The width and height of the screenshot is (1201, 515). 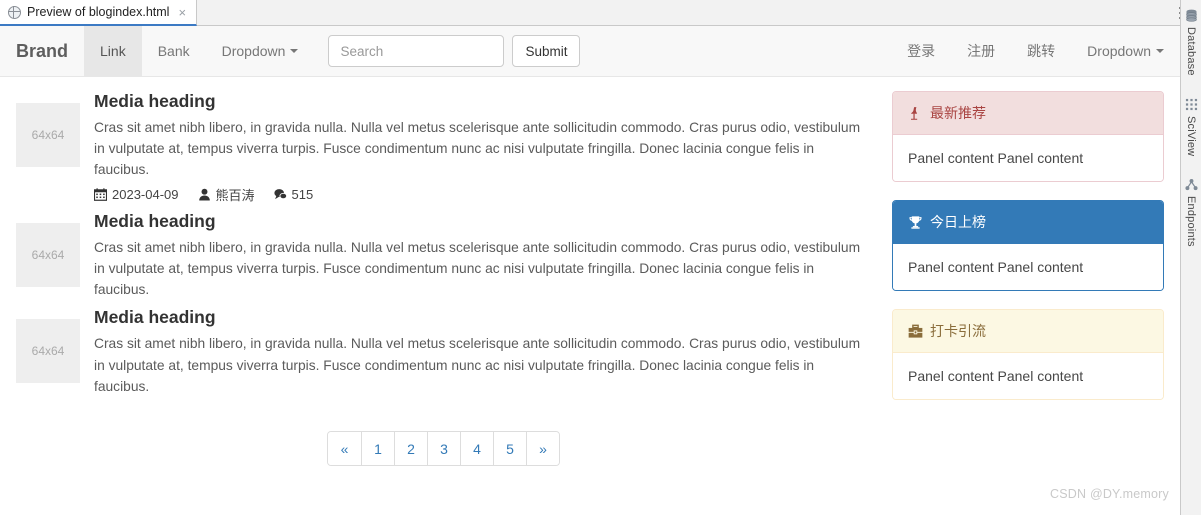 I want to click on navbar-brand: Brand, so click(x=42, y=51).